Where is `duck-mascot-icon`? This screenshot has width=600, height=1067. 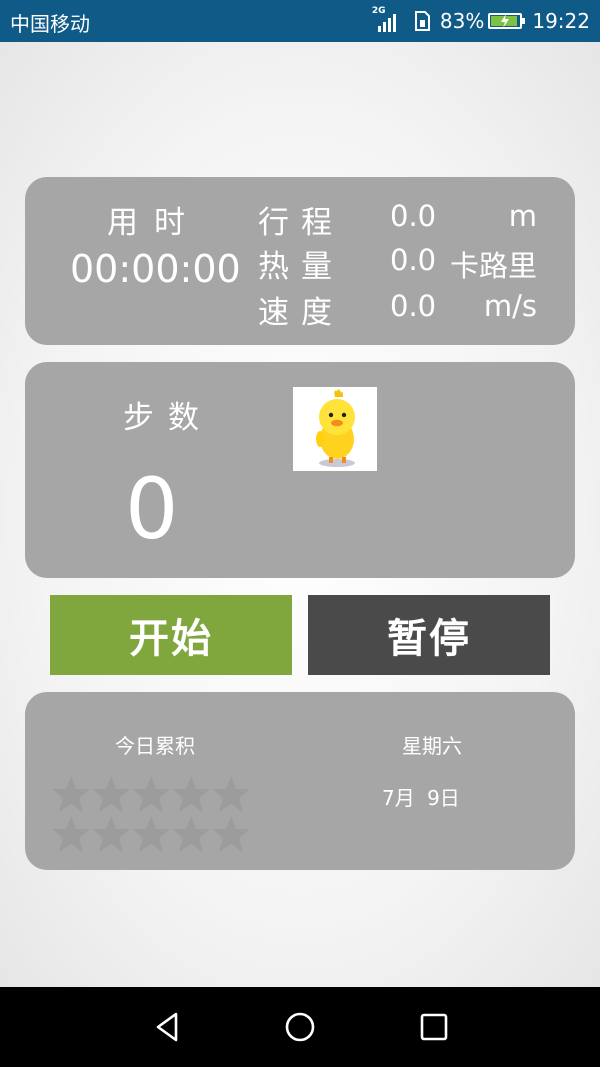 duck-mascot-icon is located at coordinates (335, 429).